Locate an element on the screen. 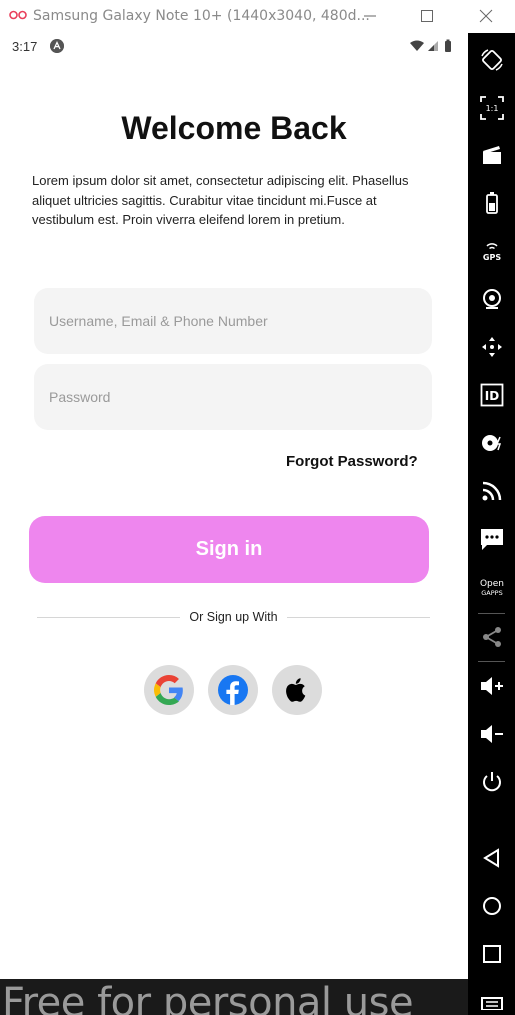 This screenshot has height=1015, width=515. watermark-strip: Free for personal use is located at coordinates (234, 997).